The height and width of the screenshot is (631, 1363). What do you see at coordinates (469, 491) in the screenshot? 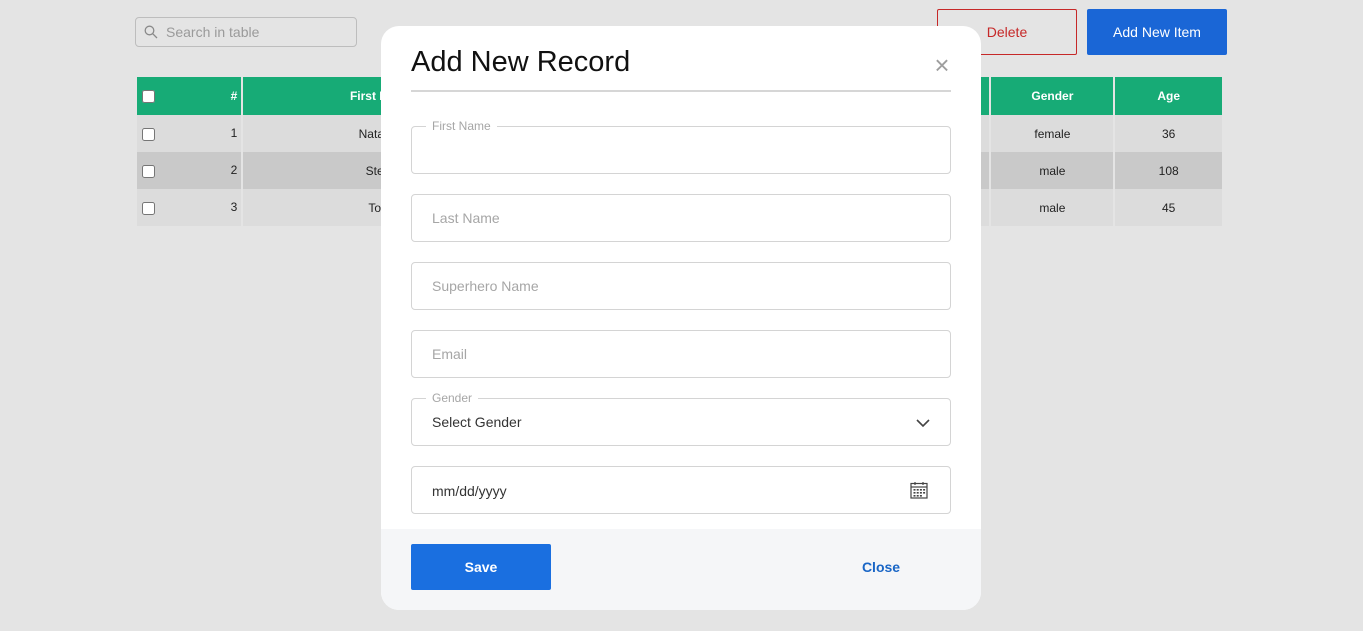
I see `date-value: mm/dd/yyyy` at bounding box center [469, 491].